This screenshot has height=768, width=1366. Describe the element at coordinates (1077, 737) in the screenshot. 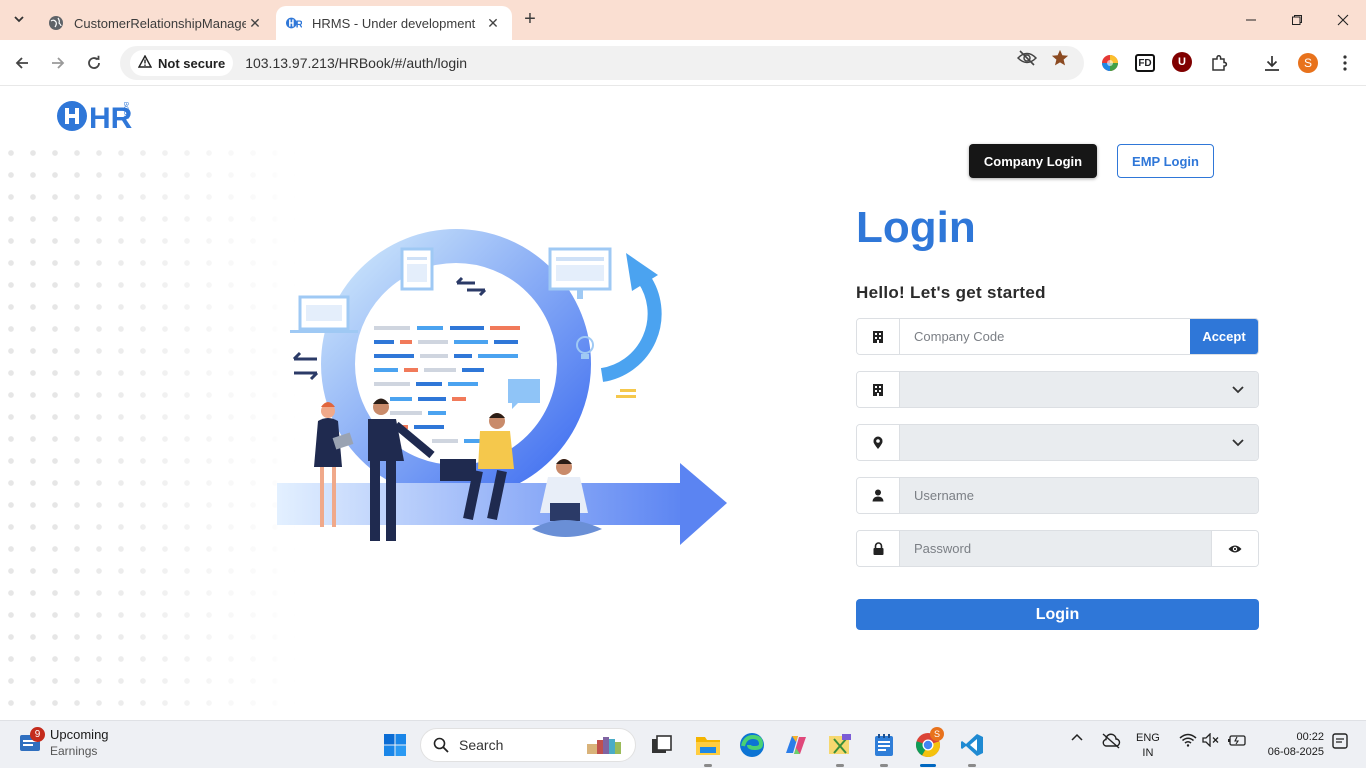

I see `chevron-up-icon` at that location.